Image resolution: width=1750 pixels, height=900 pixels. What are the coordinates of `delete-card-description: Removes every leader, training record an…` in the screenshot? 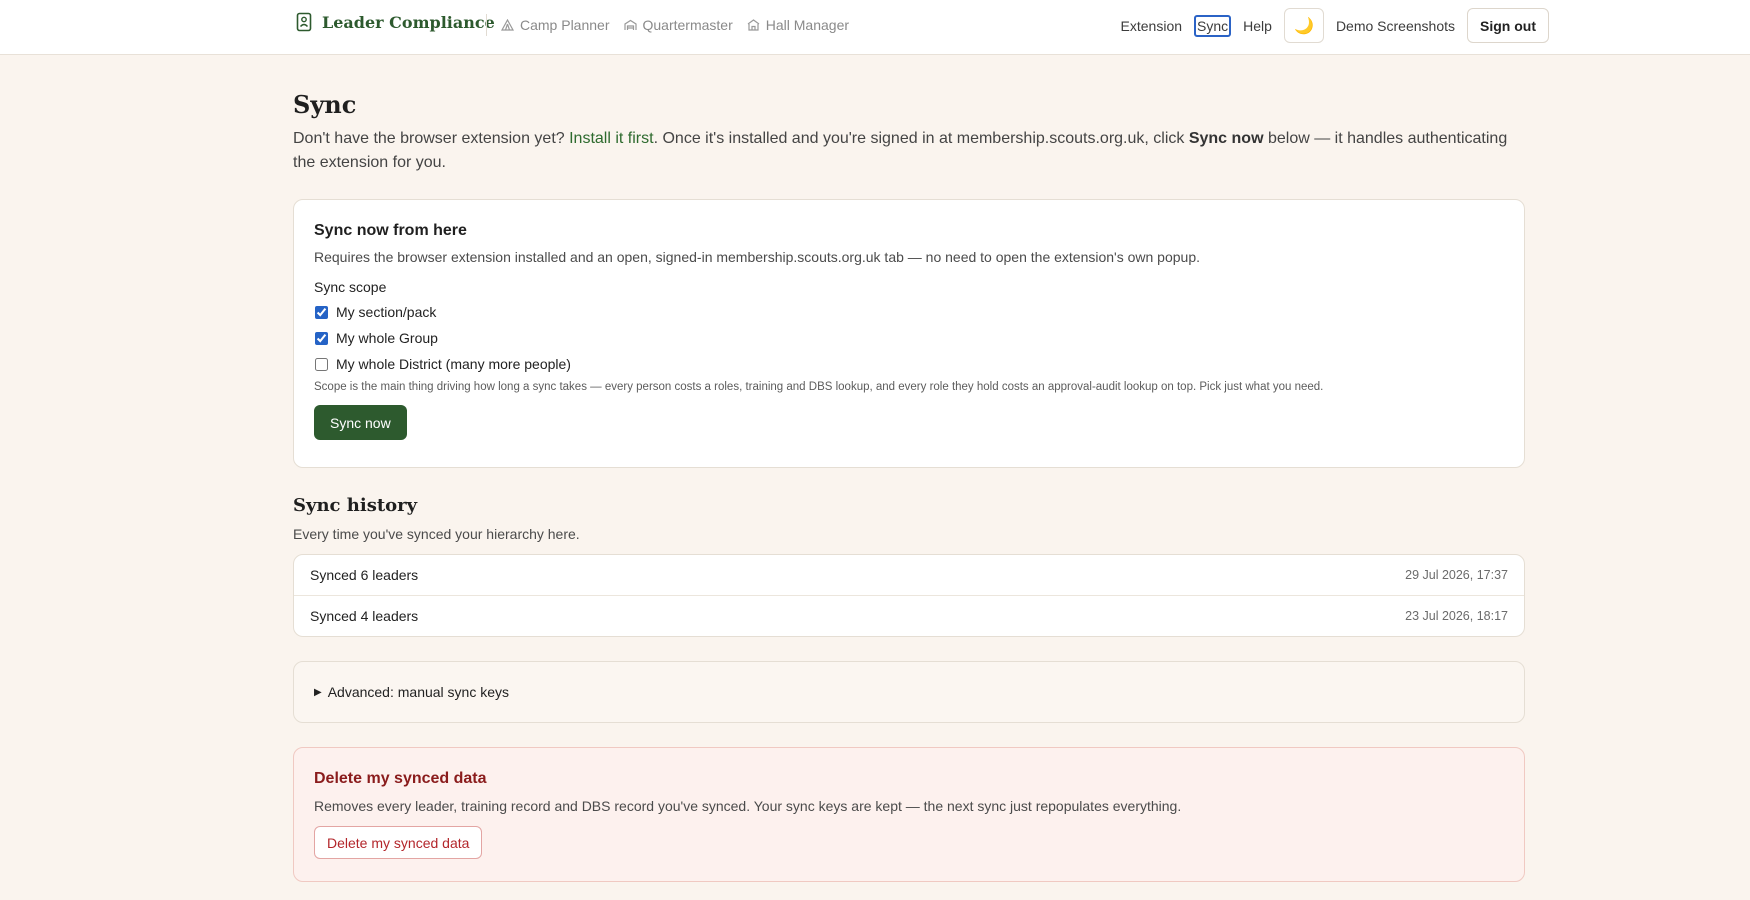 It's located at (748, 806).